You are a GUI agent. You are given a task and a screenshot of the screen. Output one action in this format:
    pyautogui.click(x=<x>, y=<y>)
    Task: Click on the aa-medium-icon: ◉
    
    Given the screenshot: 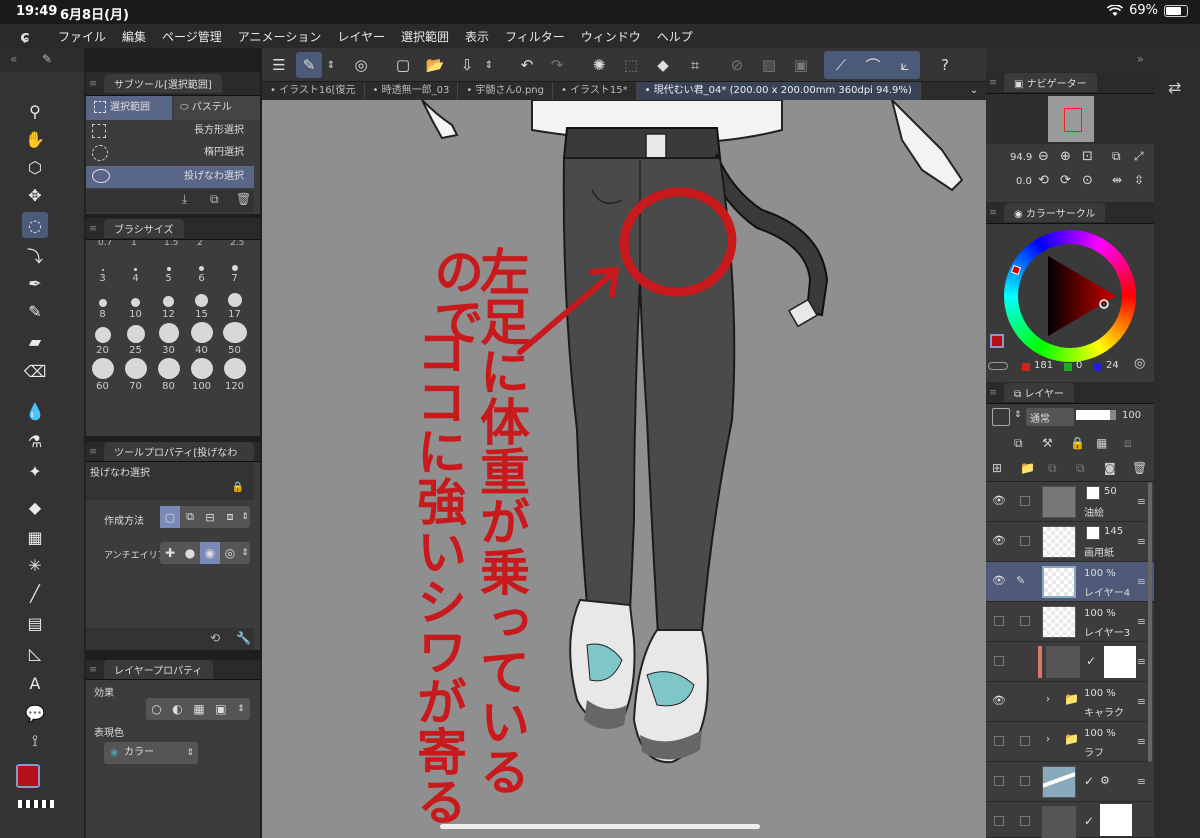 What is the action you would take?
    pyautogui.click(x=210, y=553)
    